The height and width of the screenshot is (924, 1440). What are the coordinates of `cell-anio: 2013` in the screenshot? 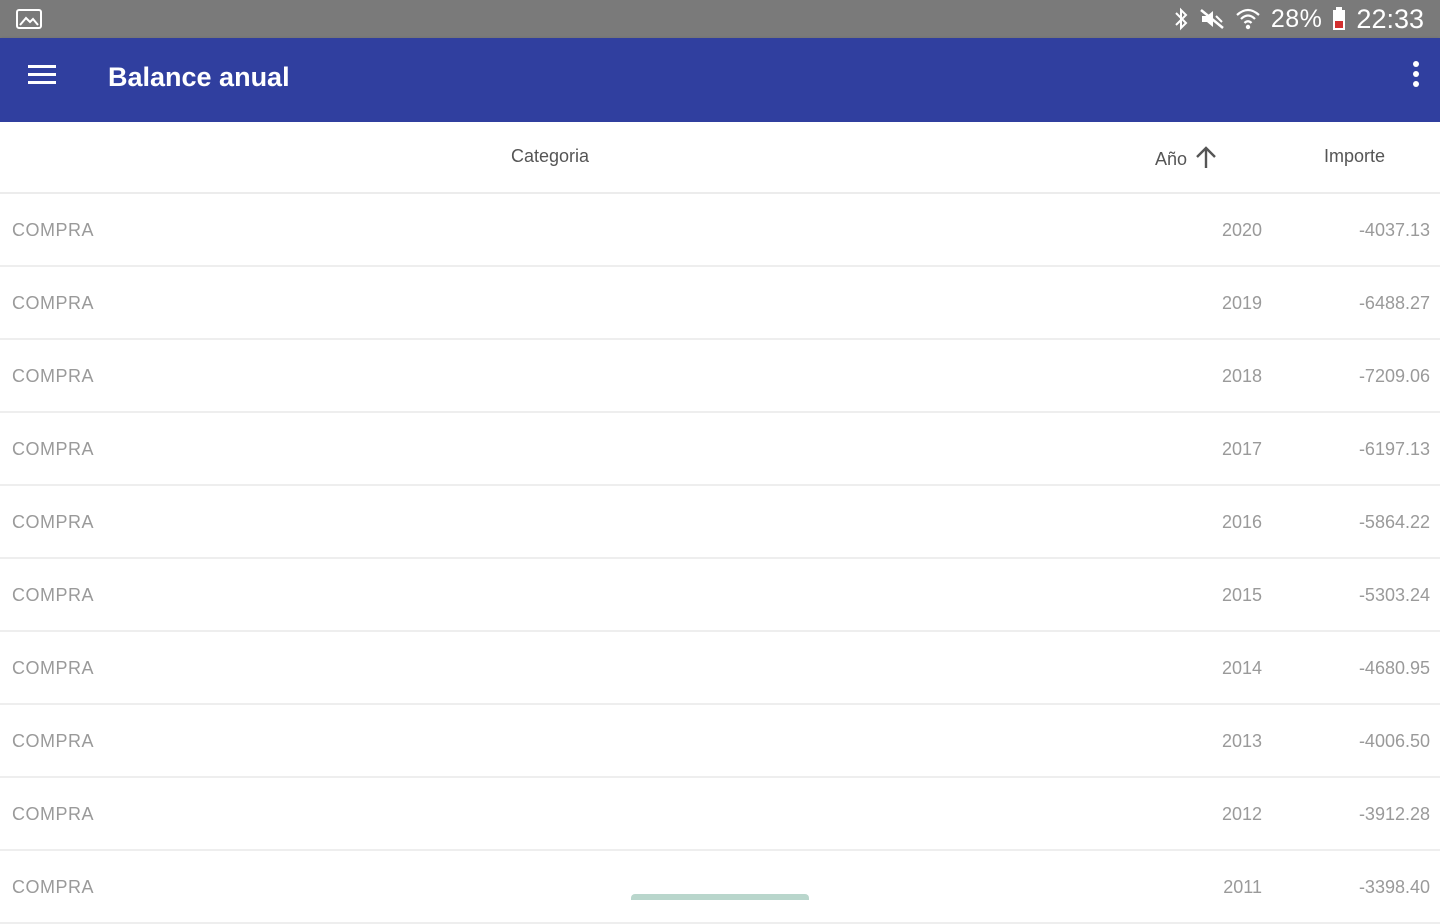 It's located at (1241, 741).